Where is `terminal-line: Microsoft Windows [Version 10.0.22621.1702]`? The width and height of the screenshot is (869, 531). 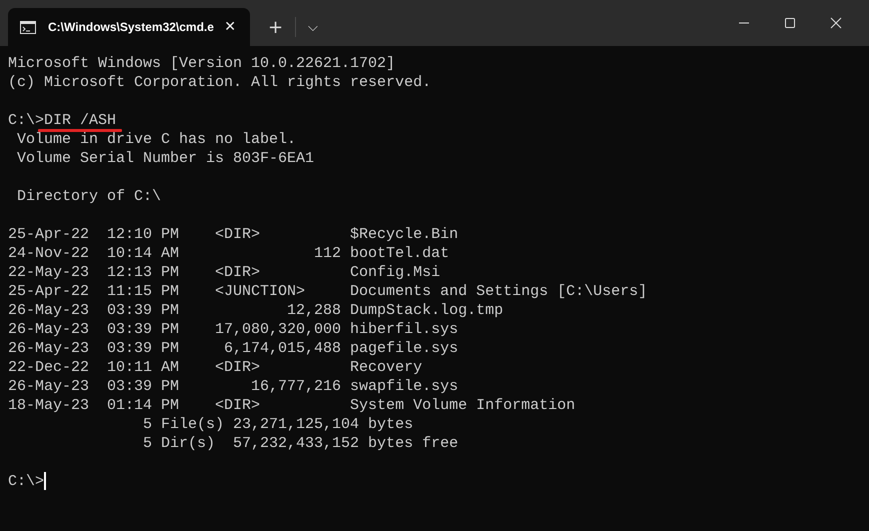
terminal-line: Microsoft Windows [Version 10.0.22621.1702] is located at coordinates (202, 63).